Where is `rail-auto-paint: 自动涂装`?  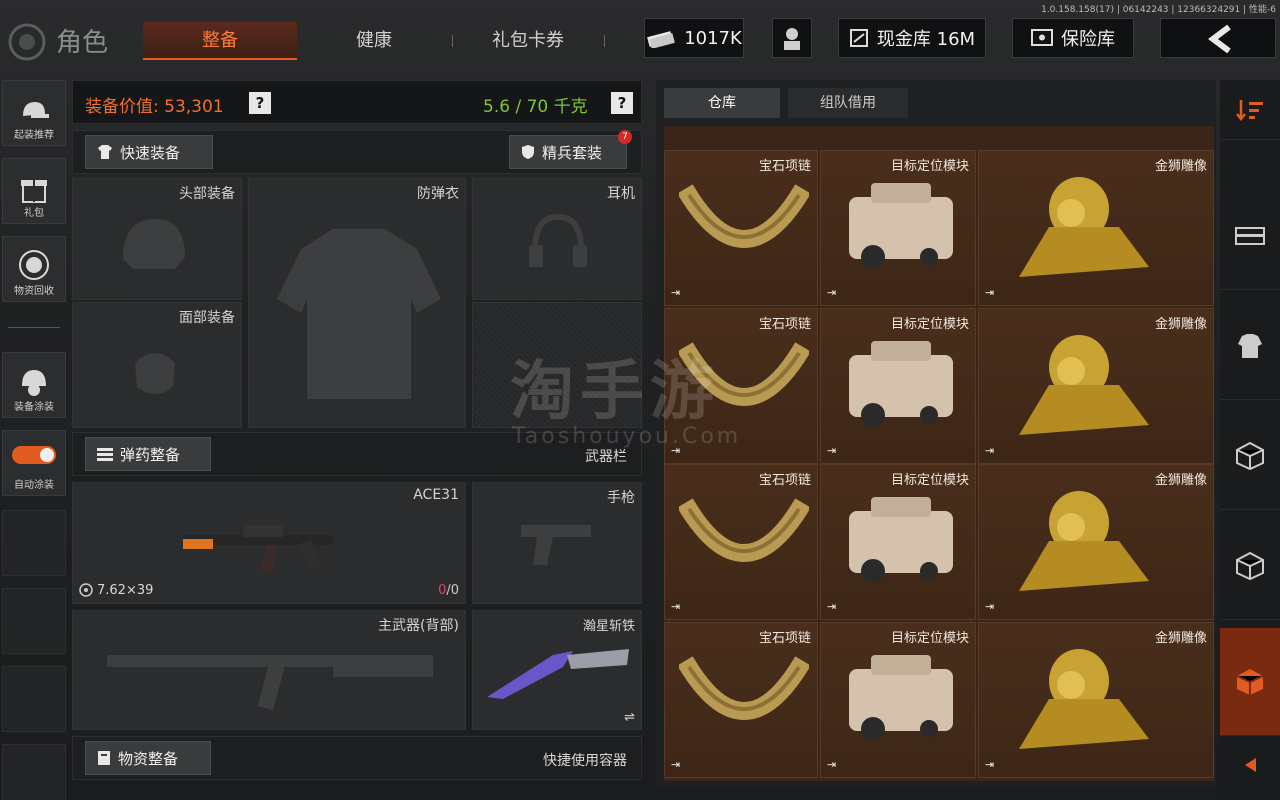 rail-auto-paint: 自动涂装 is located at coordinates (34, 463).